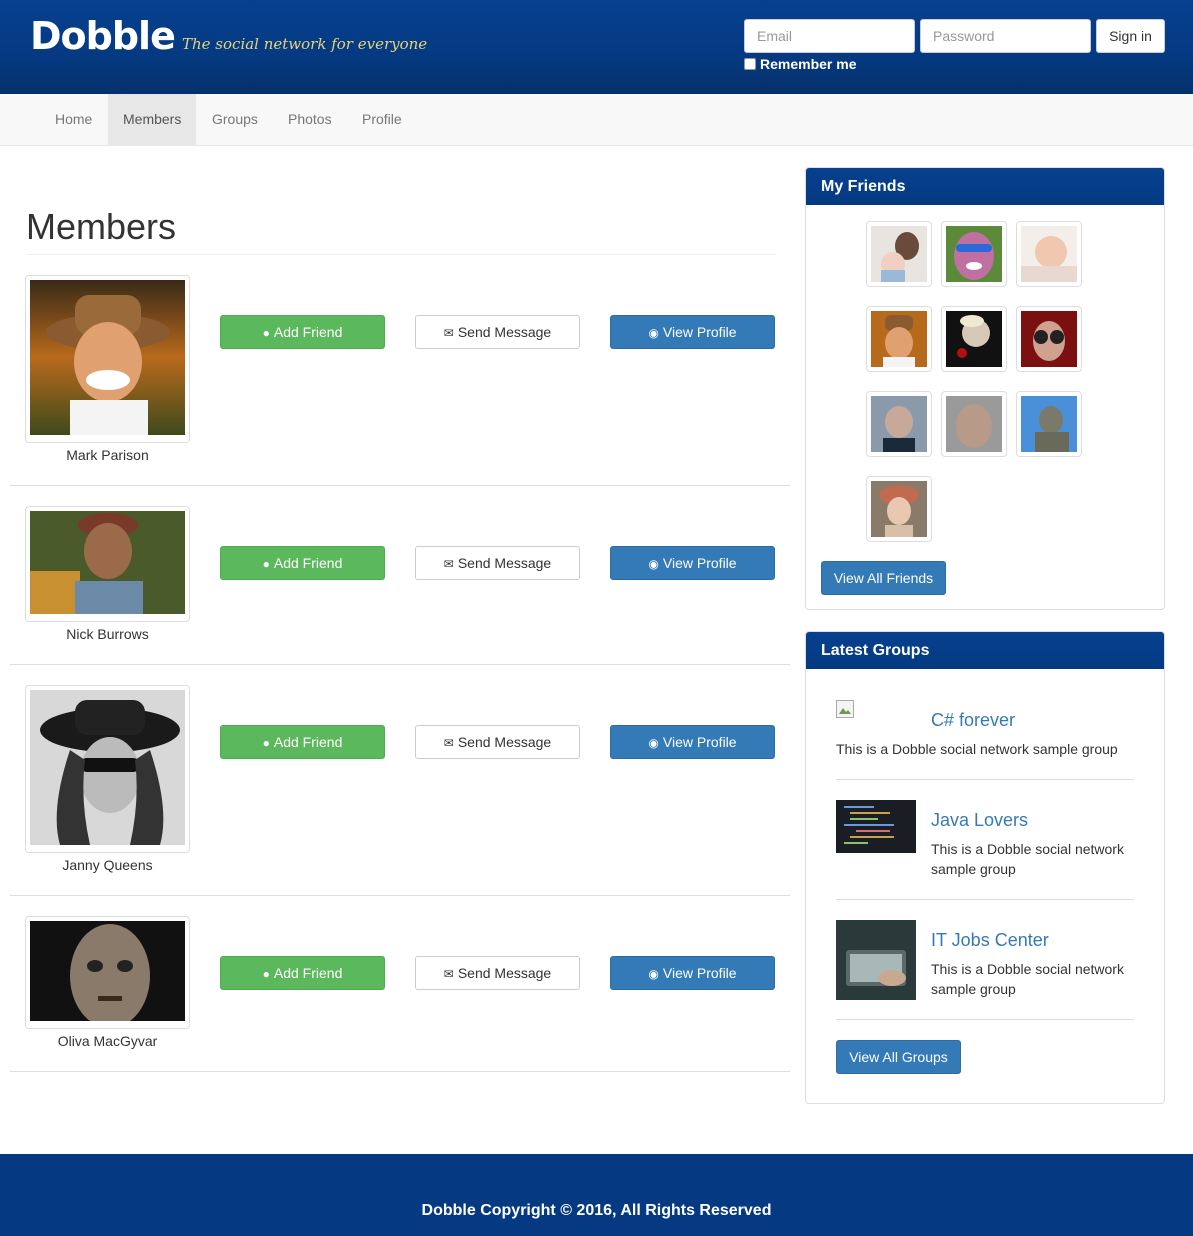  I want to click on nav-item-profile: Profile, so click(382, 119).